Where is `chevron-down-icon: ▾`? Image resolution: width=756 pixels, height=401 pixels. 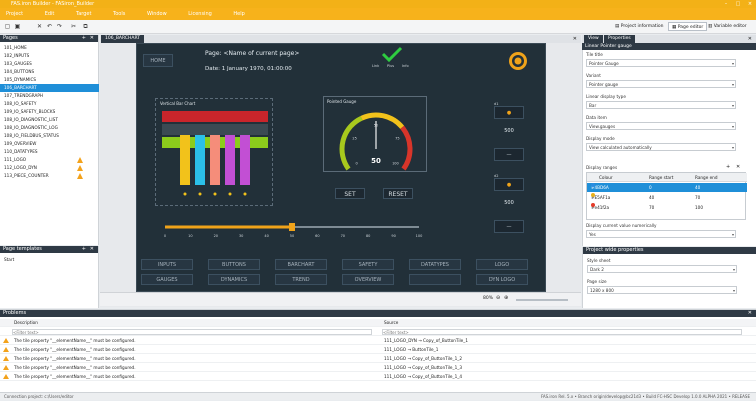
chevron-down-icon: ▾ is located at coordinates (732, 84).